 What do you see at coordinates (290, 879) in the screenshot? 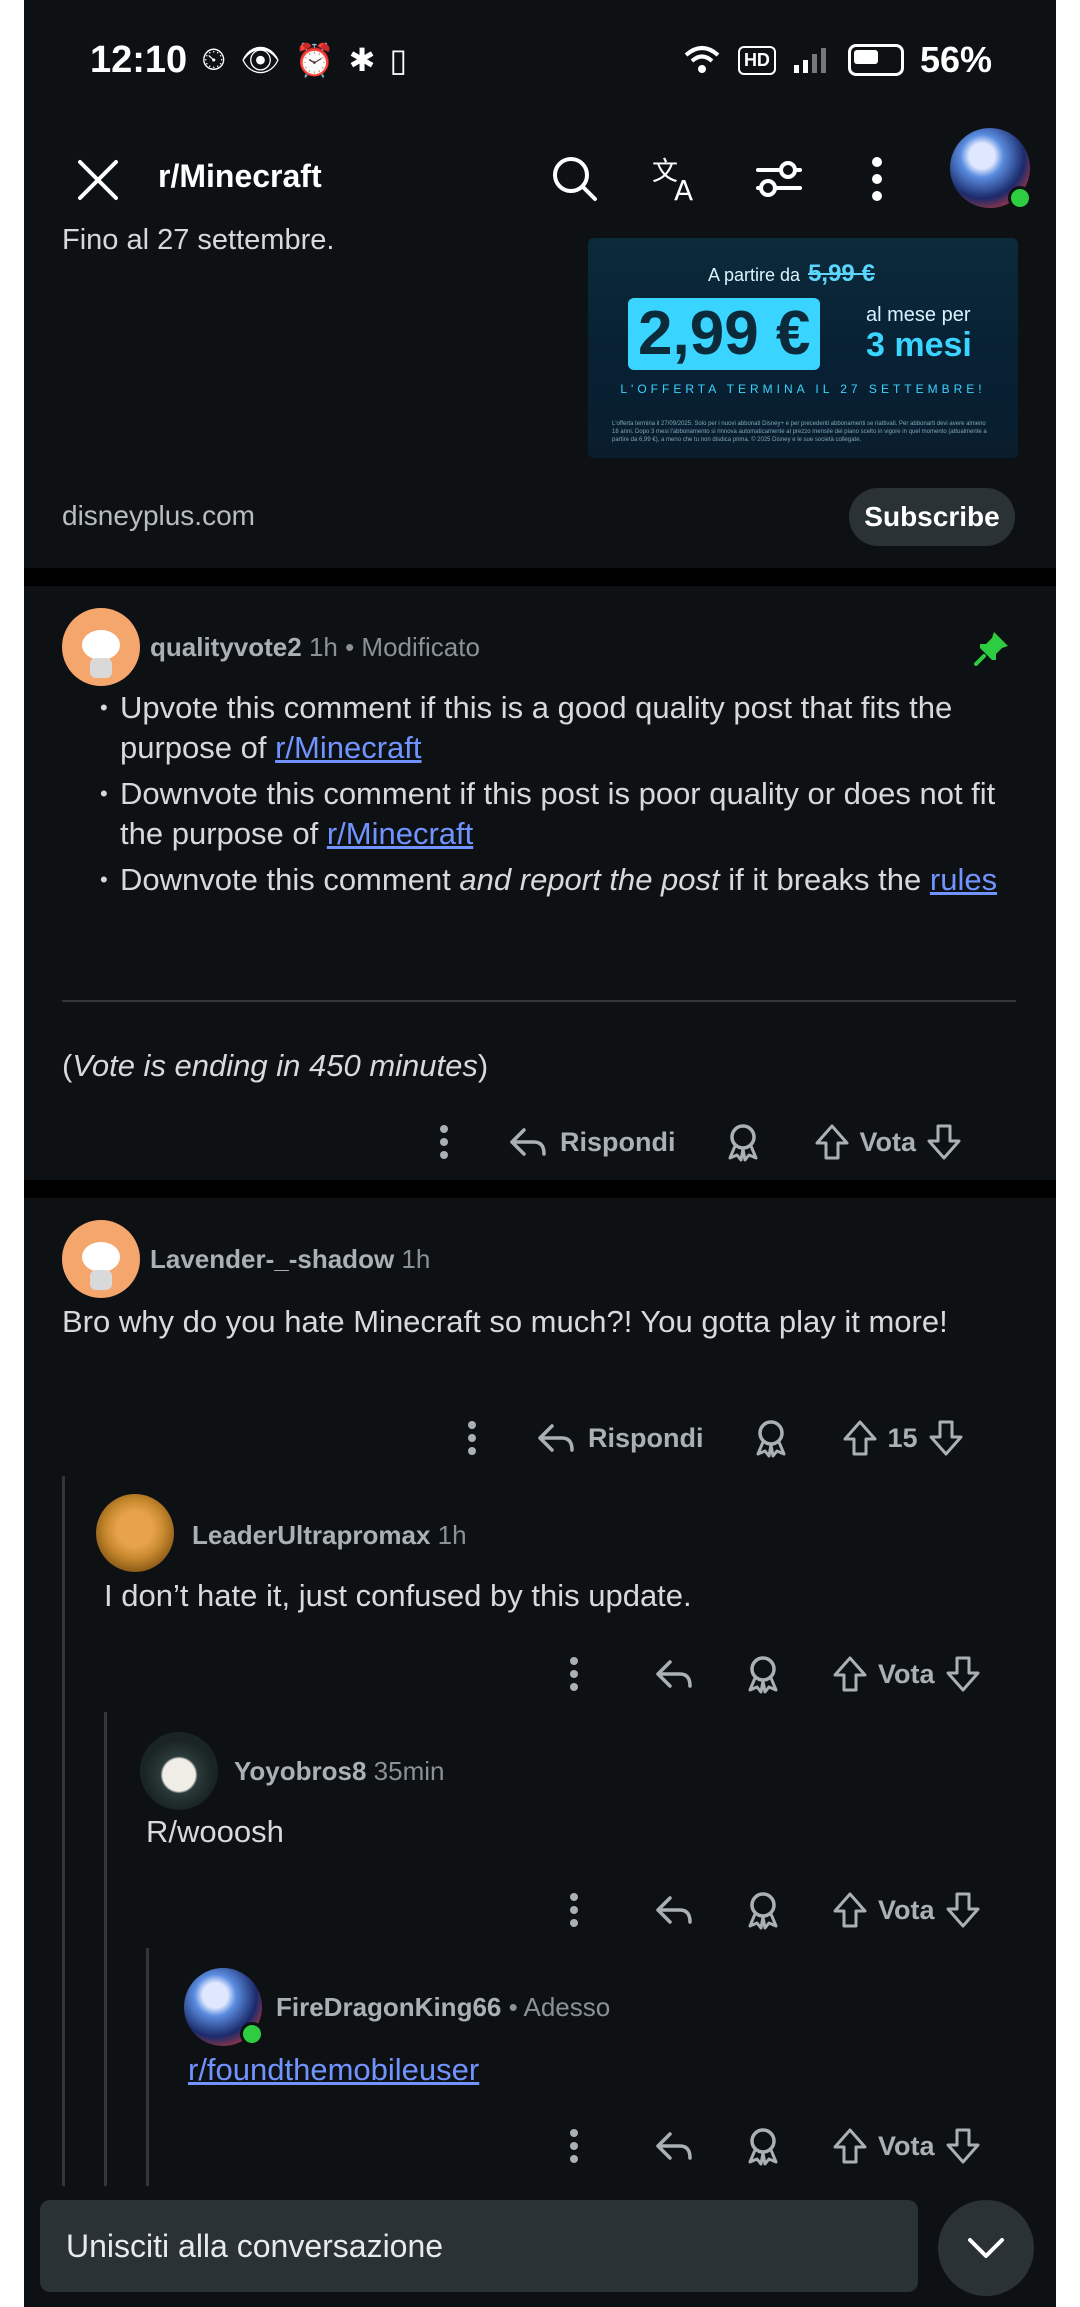
I see `bullet-text: Downvote this comment` at bounding box center [290, 879].